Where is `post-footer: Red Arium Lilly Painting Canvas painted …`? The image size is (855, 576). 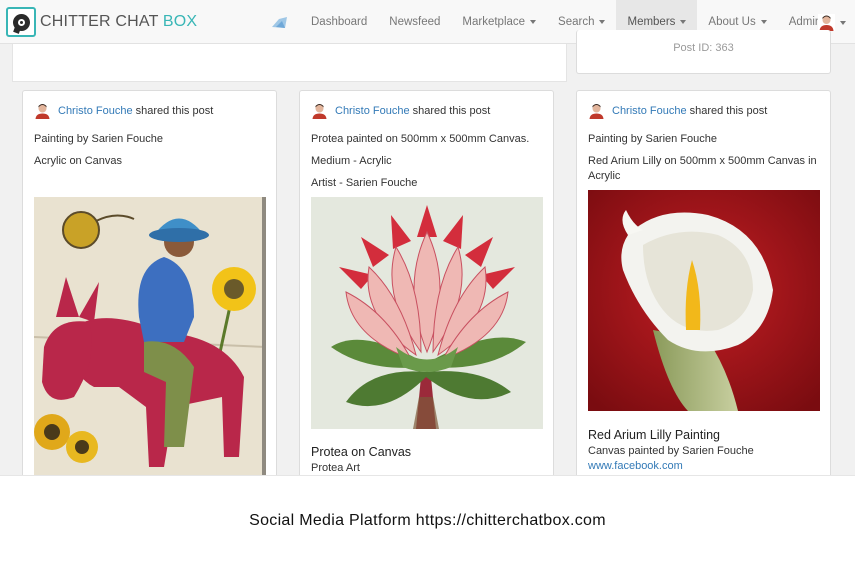
post-footer: Red Arium Lilly Painting Canvas painted … is located at coordinates (704, 450).